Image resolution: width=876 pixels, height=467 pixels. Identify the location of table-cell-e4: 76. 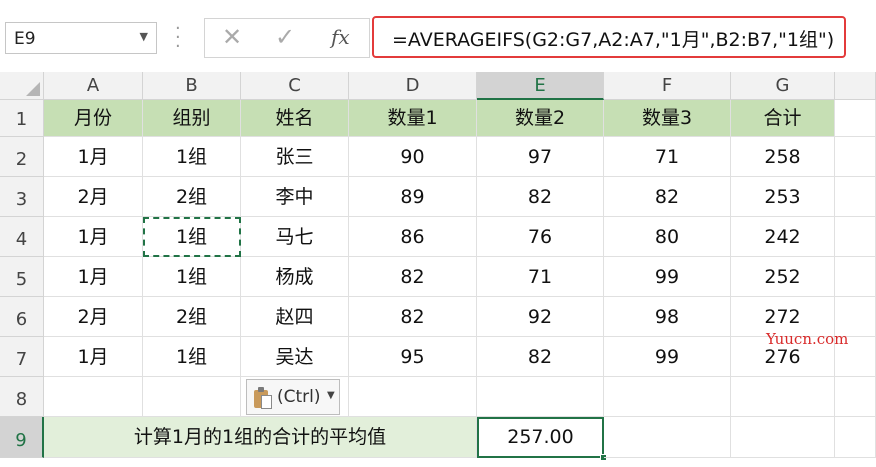
(540, 237).